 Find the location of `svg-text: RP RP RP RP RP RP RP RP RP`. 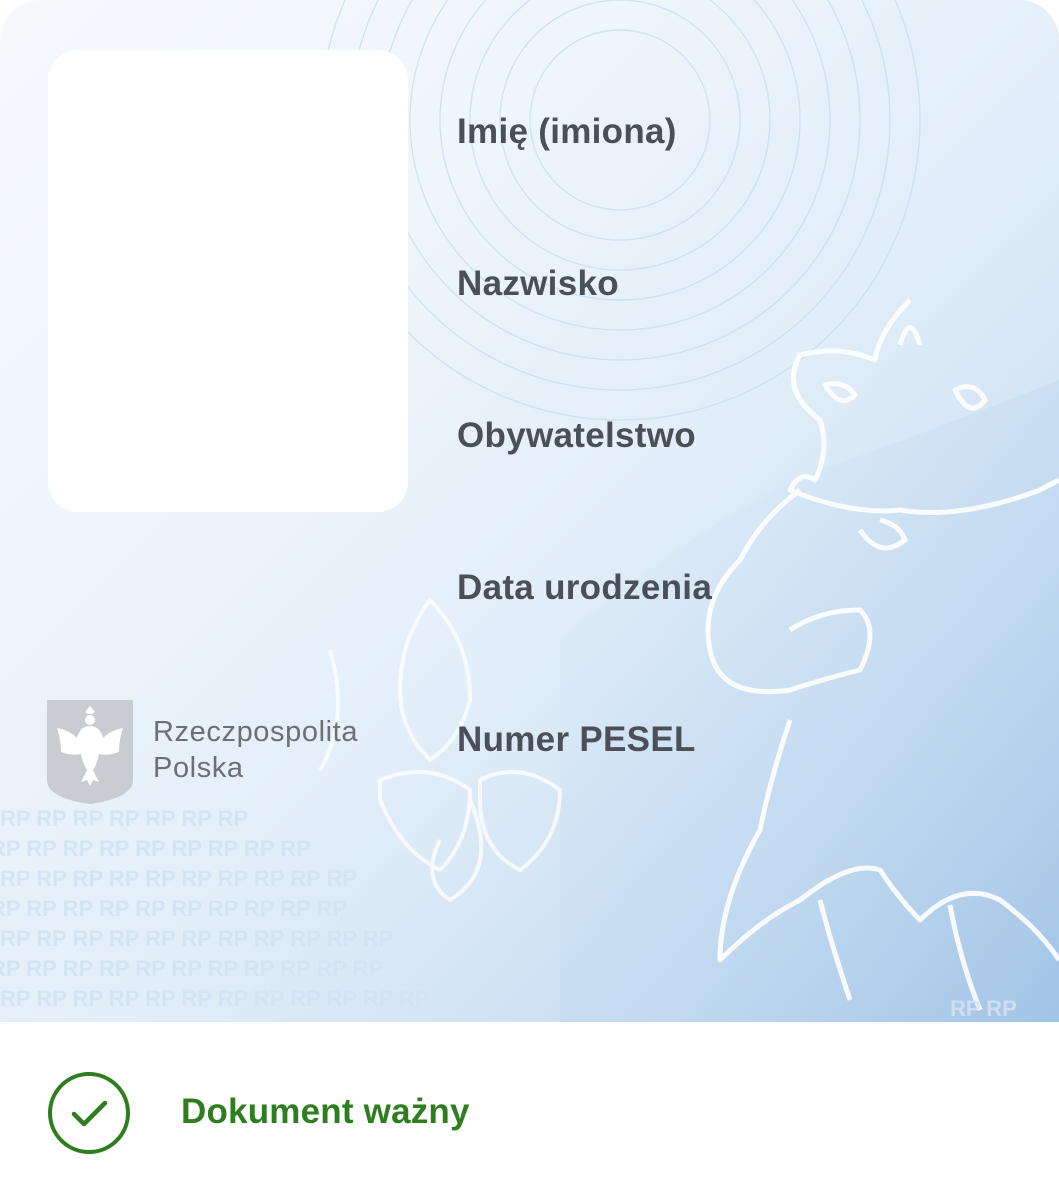

svg-text: RP RP RP RP RP RP RP RP RP is located at coordinates (155, 848).